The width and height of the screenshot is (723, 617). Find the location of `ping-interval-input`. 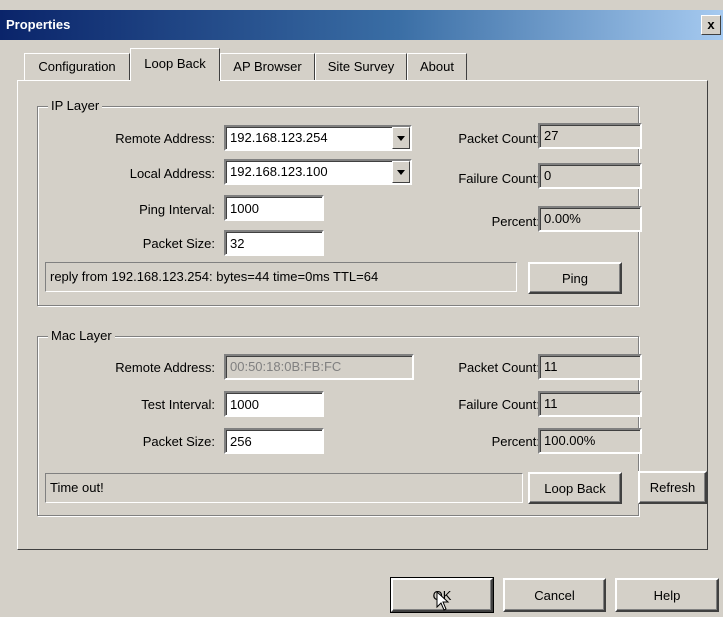

ping-interval-input is located at coordinates (274, 208).